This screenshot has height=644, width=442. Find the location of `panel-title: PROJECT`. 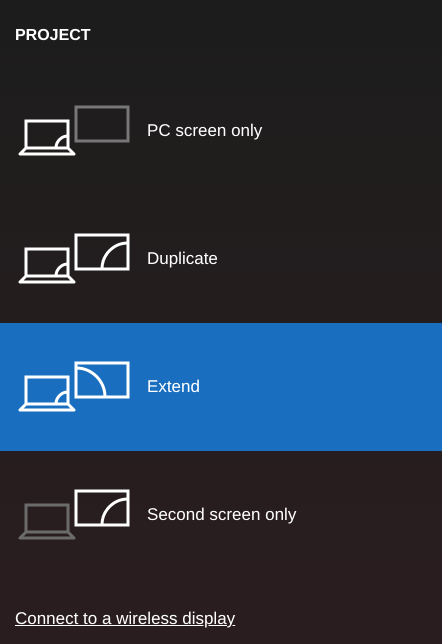

panel-title: PROJECT is located at coordinates (53, 35).